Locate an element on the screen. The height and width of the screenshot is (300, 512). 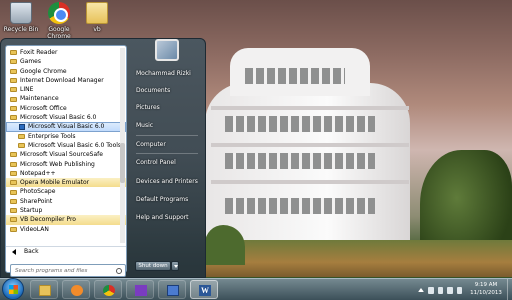
program-label: Opera Mobile Emulator is located at coordinates (55, 183).